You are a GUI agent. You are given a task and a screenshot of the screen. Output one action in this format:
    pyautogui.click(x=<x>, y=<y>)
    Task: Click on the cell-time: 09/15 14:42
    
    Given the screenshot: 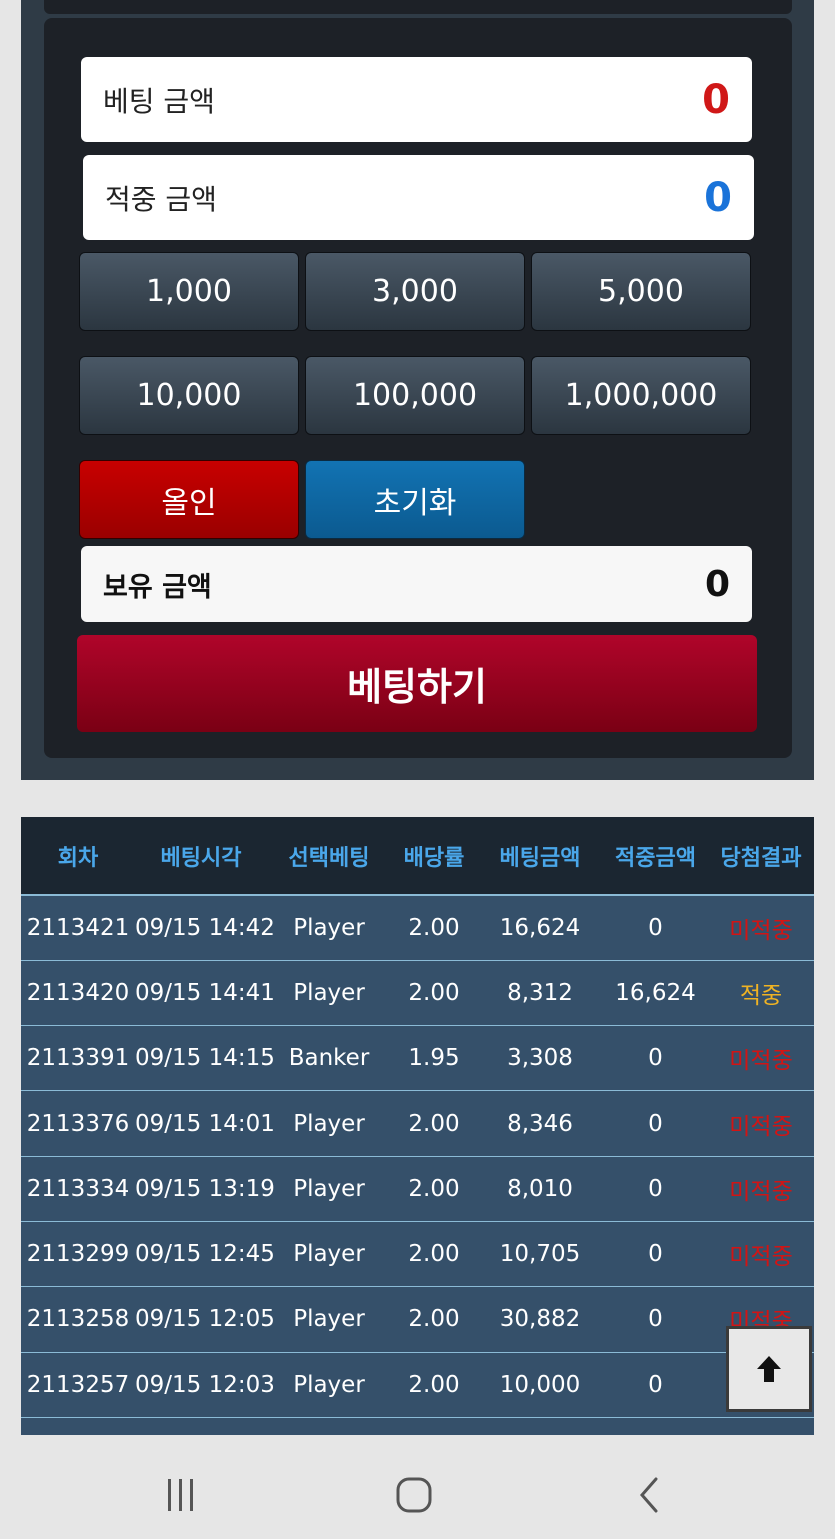 What is the action you would take?
    pyautogui.click(x=205, y=928)
    